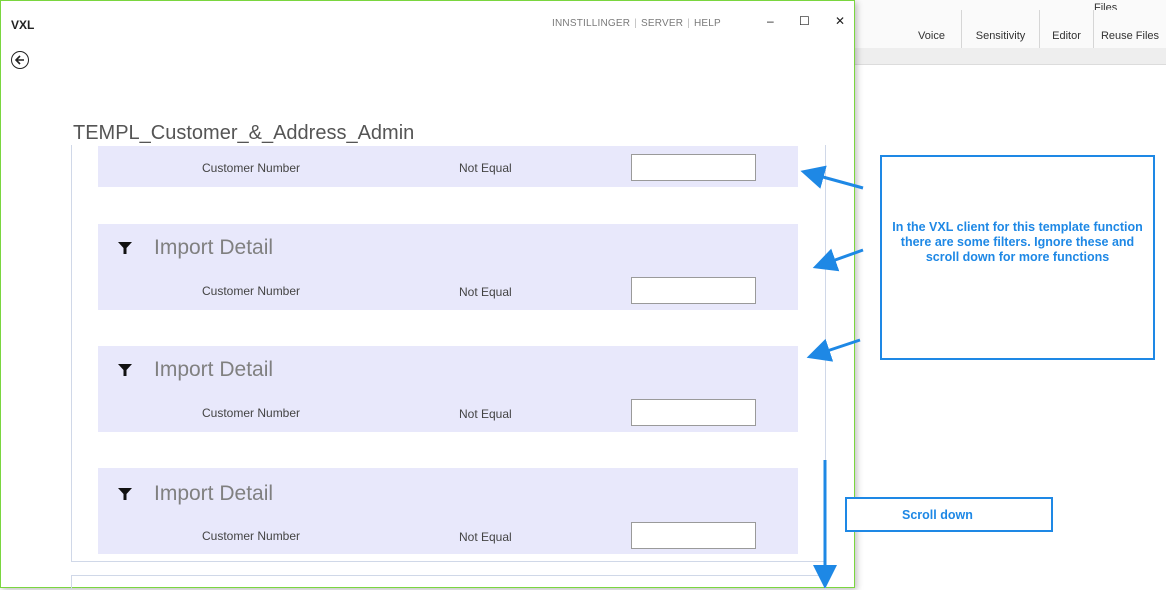 The height and width of the screenshot is (590, 1166). What do you see at coordinates (1001, 29) in the screenshot?
I see `ribbon-group-sensitivity: Sensitivity` at bounding box center [1001, 29].